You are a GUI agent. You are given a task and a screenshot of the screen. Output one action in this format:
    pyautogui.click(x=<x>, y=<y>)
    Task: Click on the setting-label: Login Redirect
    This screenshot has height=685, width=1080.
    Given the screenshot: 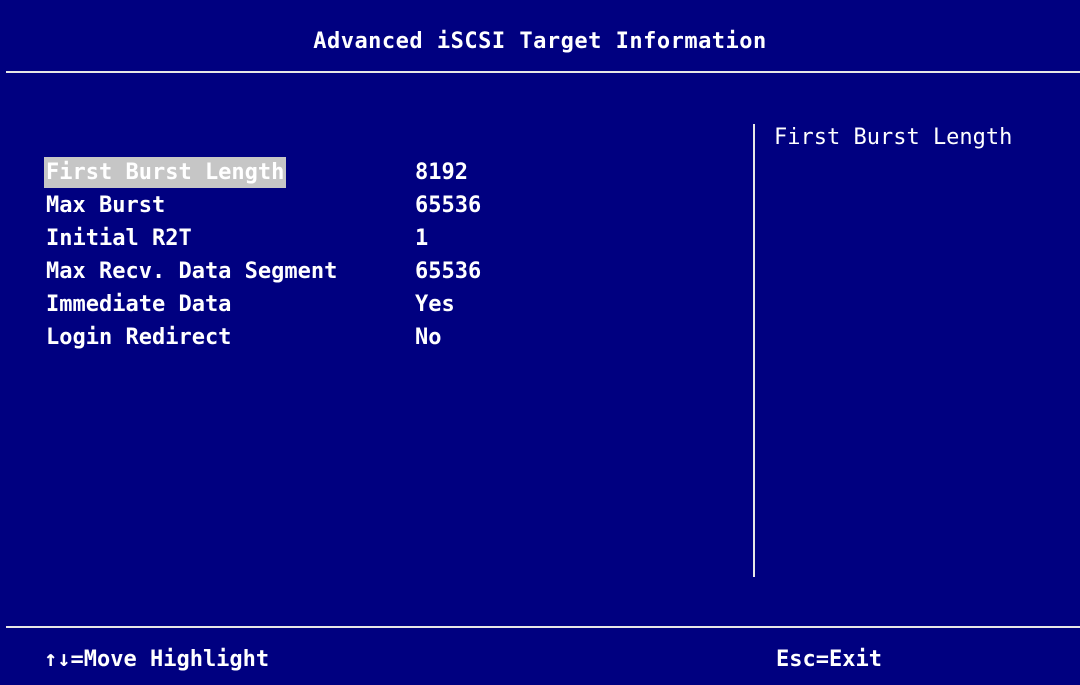 What is the action you would take?
    pyautogui.click(x=139, y=337)
    